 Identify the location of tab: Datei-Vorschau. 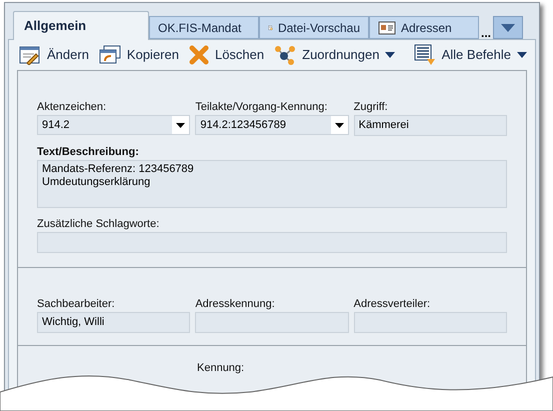
(314, 27).